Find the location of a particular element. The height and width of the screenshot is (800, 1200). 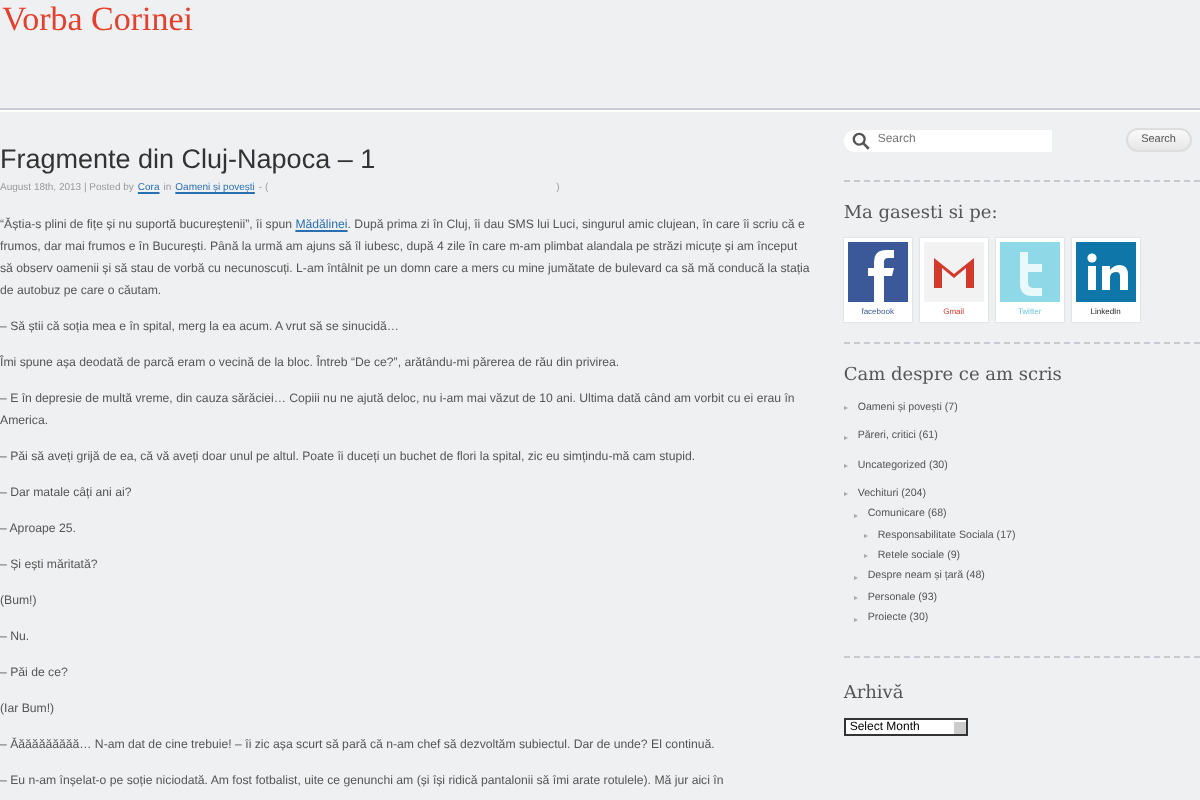

site-title: Vorba Corinei is located at coordinates (97, 20).